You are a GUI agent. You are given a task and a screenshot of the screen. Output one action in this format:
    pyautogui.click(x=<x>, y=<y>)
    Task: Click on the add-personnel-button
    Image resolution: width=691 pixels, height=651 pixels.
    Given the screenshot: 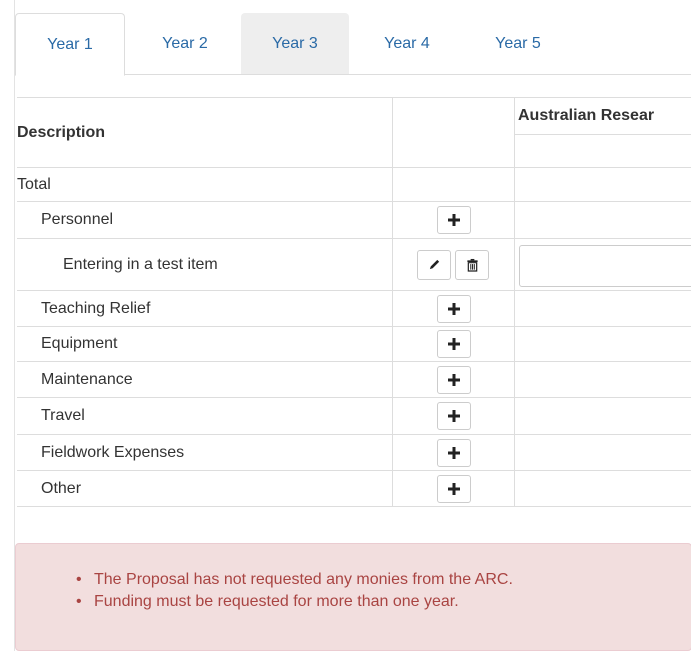 What is the action you would take?
    pyautogui.click(x=454, y=220)
    